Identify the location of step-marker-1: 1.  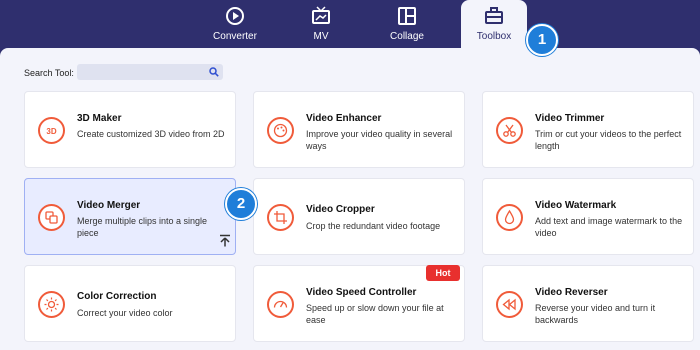
(542, 40).